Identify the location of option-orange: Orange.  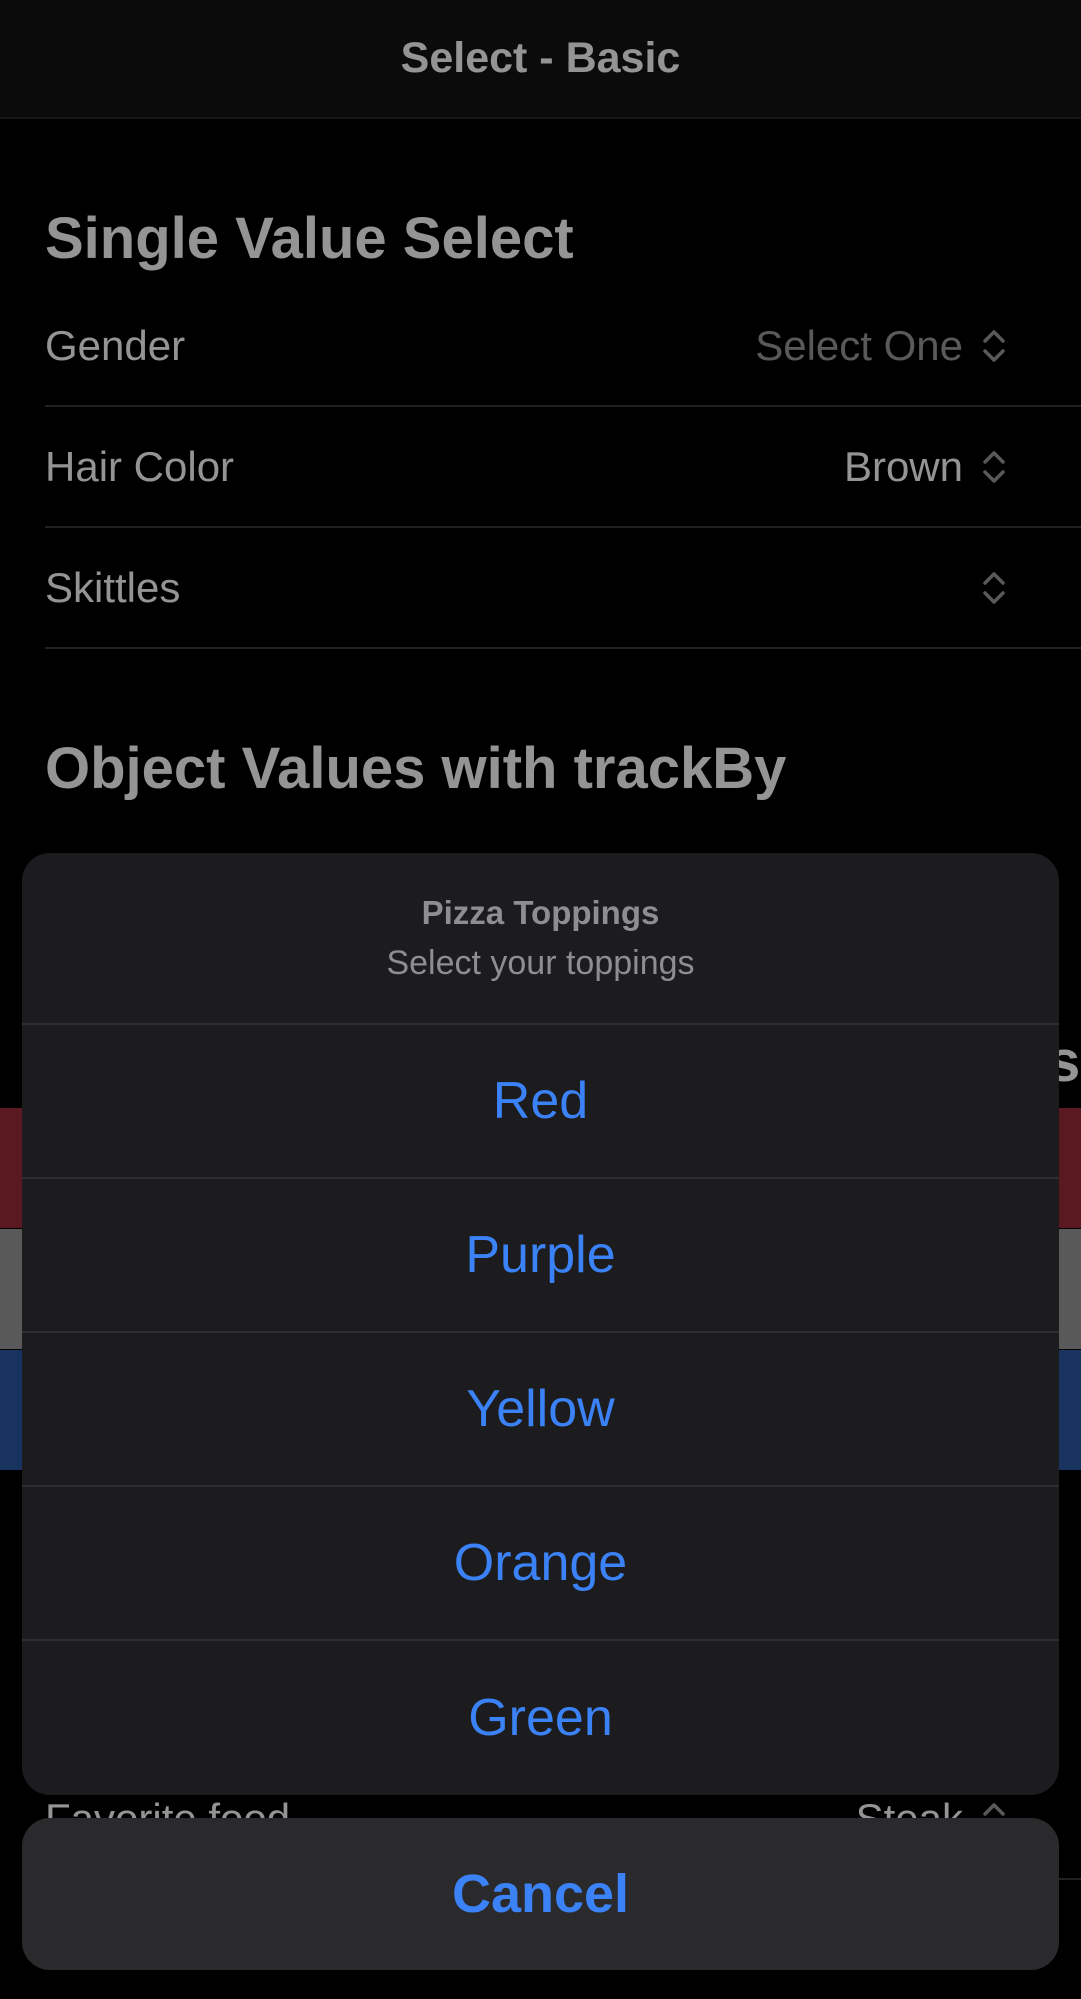
(540, 1564).